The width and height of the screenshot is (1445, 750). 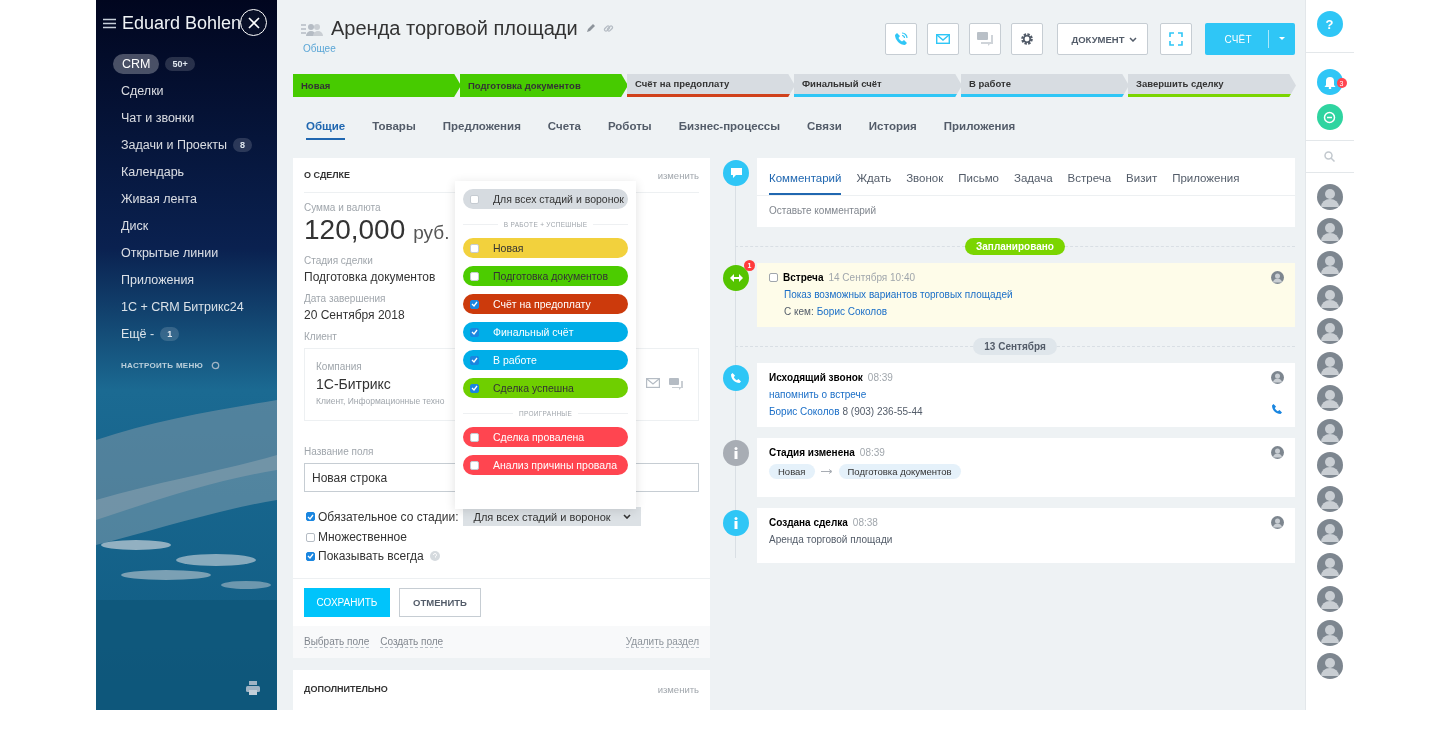 I want to click on amount-value: 120,000, so click(x=355, y=230).